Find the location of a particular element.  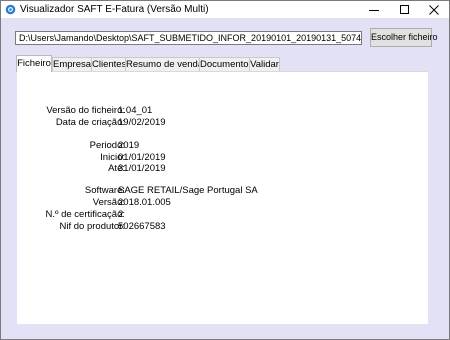

tab-resumo-de-vendas: Resumo de vendas is located at coordinates (166, 64).